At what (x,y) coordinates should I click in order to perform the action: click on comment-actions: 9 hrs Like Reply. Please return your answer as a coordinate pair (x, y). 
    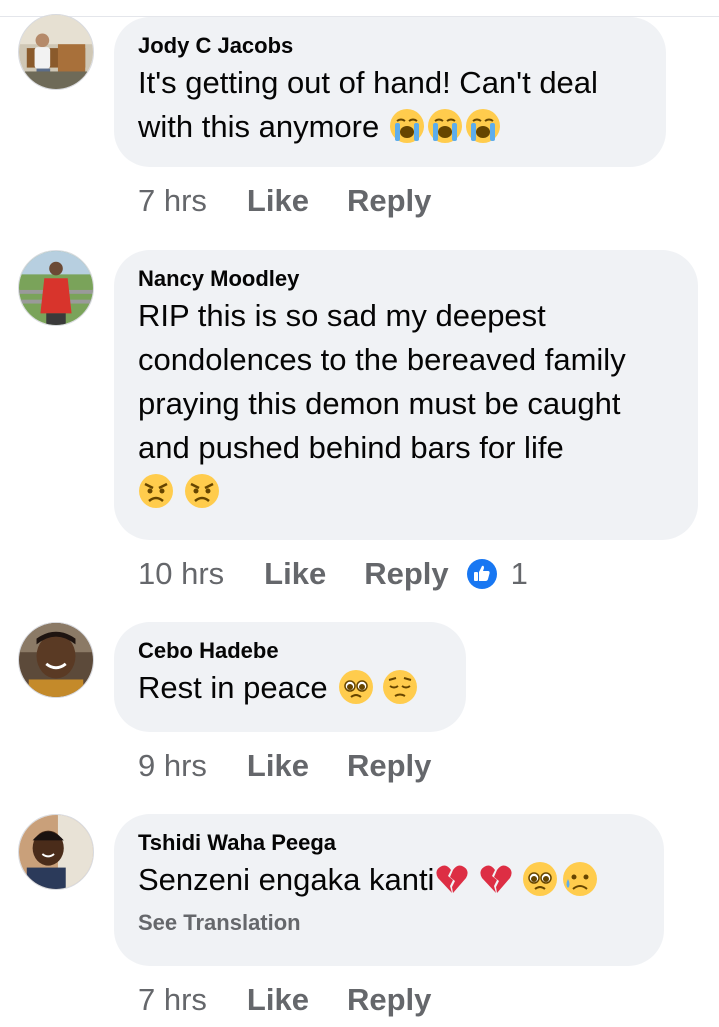
    Looking at the image, I should click on (293, 766).